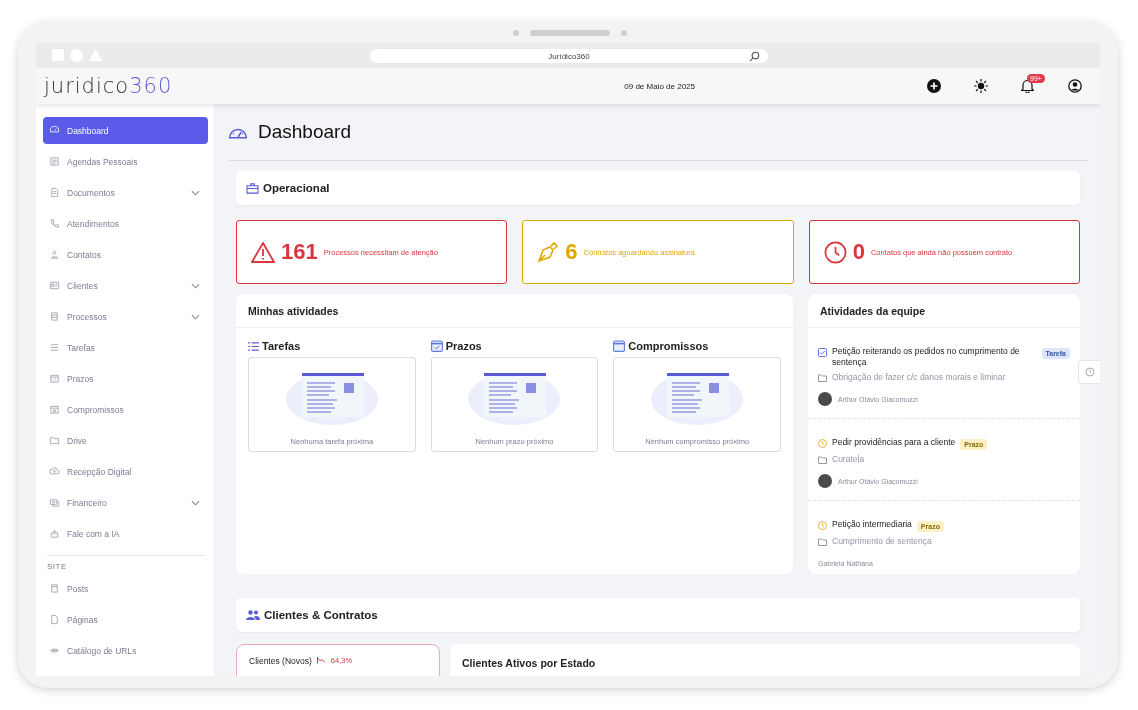 This screenshot has width=1138, height=710. What do you see at coordinates (125, 650) in the screenshot?
I see `sidebar-item: Catálogo de URLs` at bounding box center [125, 650].